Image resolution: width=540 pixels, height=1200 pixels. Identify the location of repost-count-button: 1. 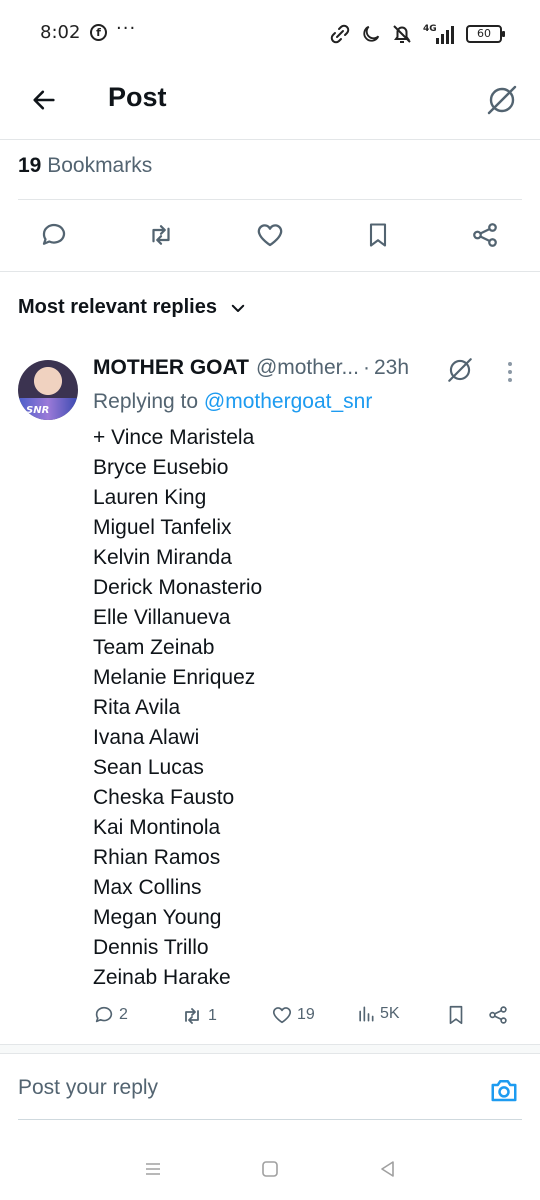
(198, 1016).